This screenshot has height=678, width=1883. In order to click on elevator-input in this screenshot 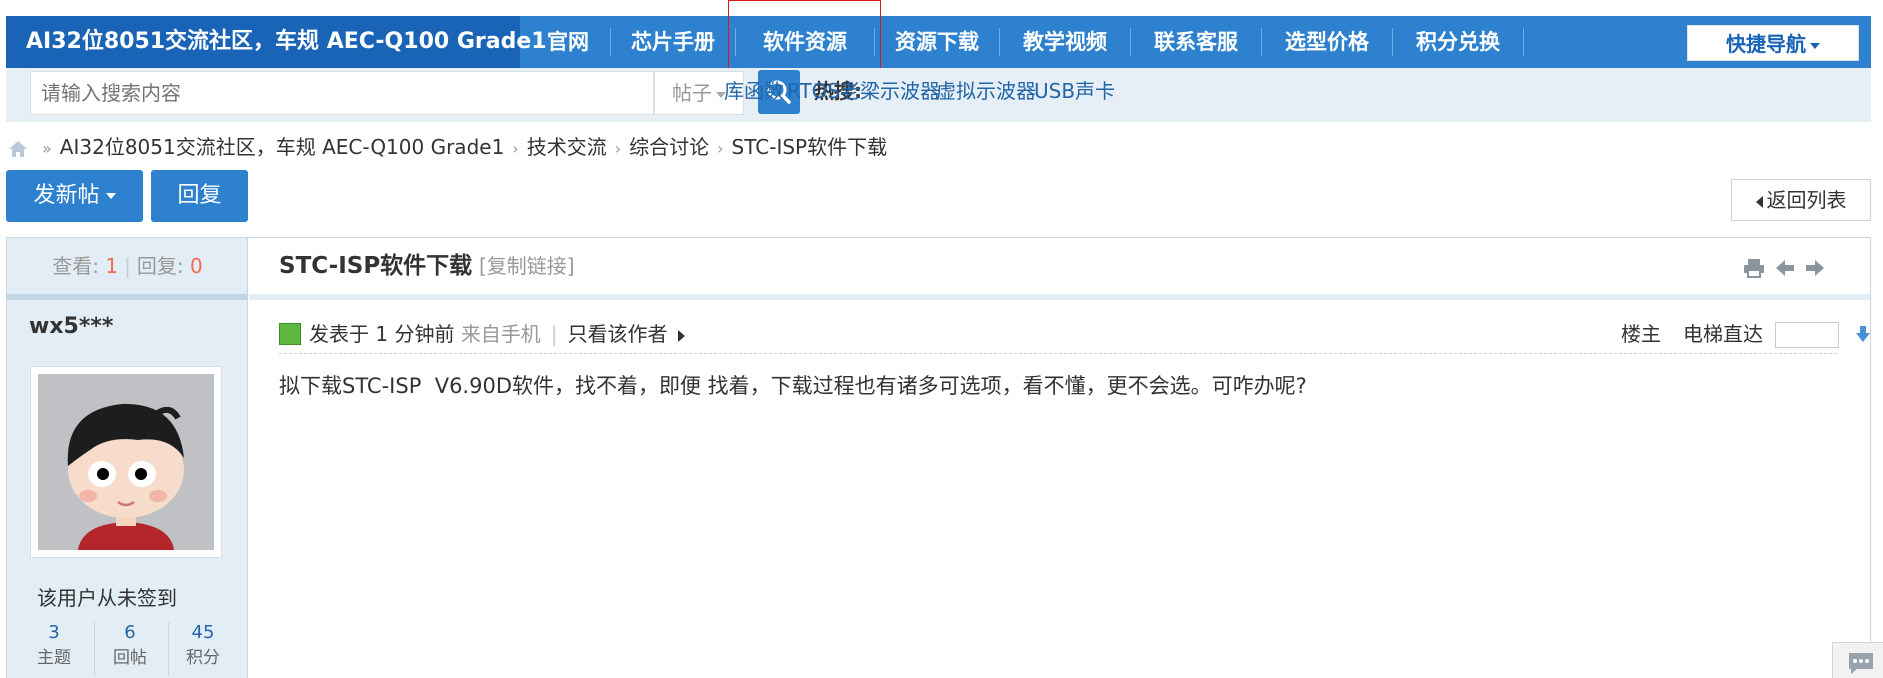, I will do `click(1807, 335)`.